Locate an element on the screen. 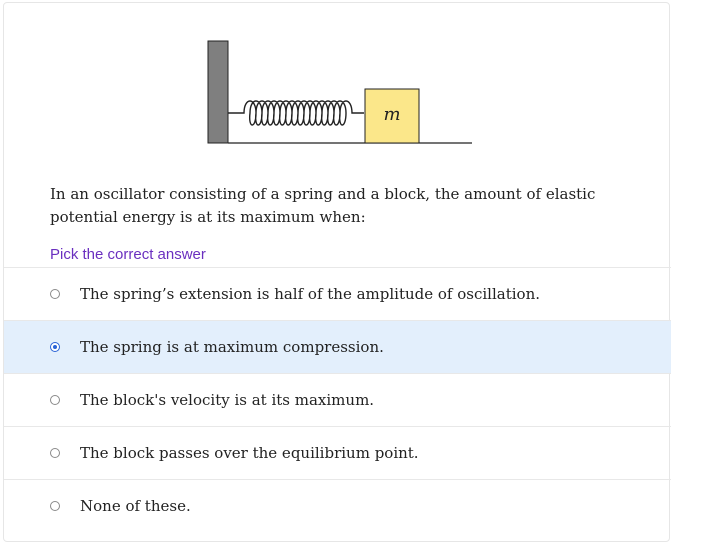 The height and width of the screenshot is (542, 715). answer-option: The block's velocity is at its maximum. is located at coordinates (337, 399).